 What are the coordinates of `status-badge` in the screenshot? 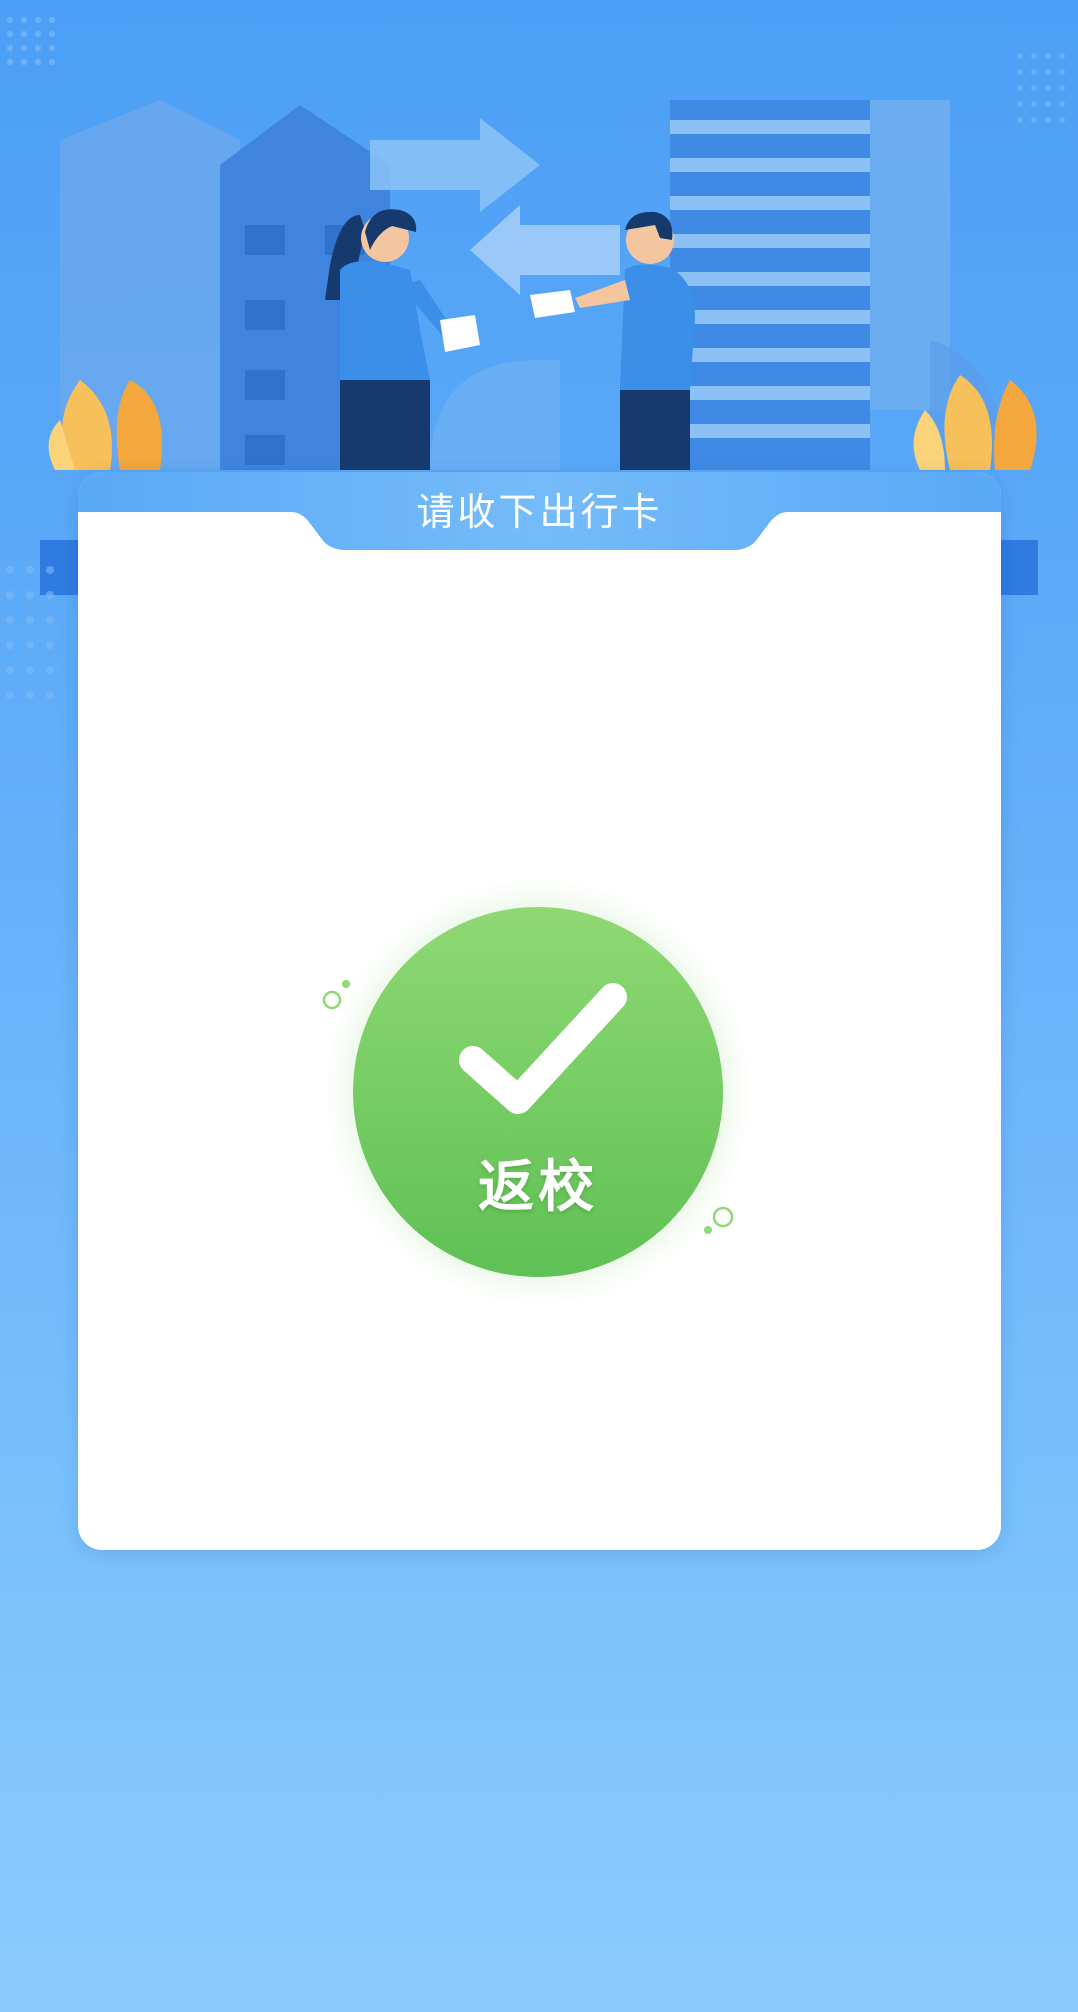 It's located at (537, 1092).